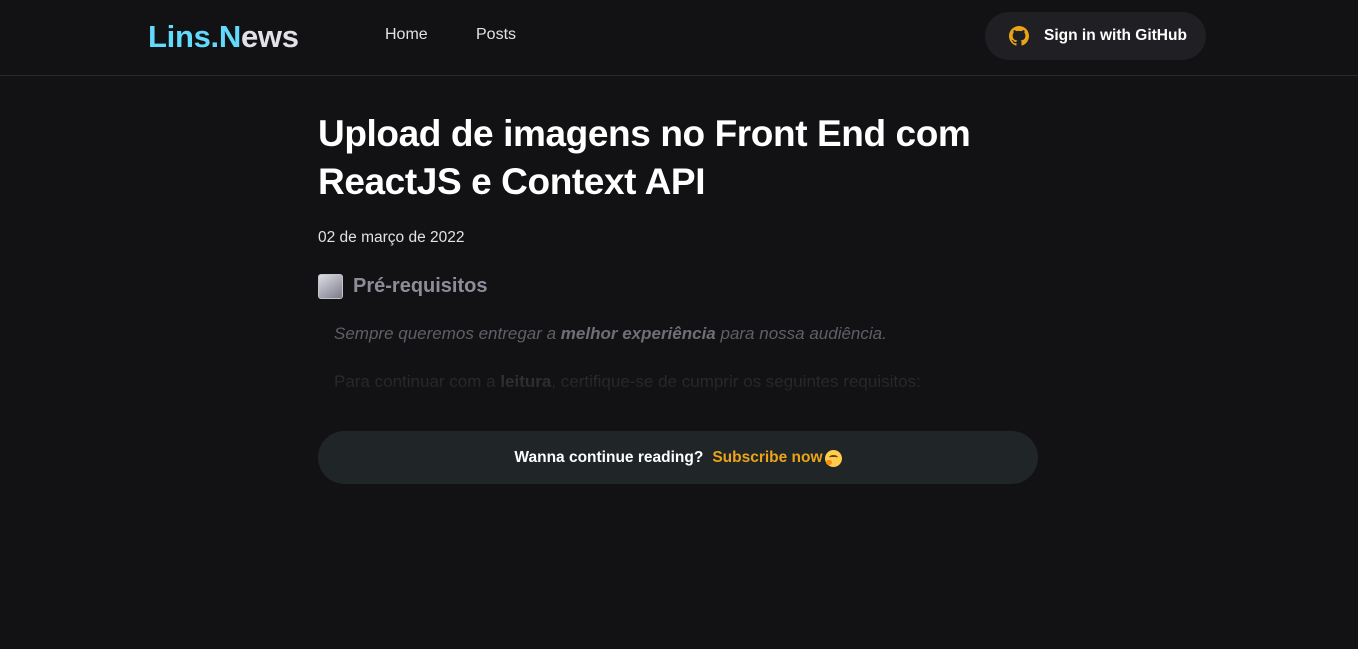 This screenshot has height=649, width=1358. I want to click on sign-in-github-button: Sign in with GitHub, so click(1095, 36).